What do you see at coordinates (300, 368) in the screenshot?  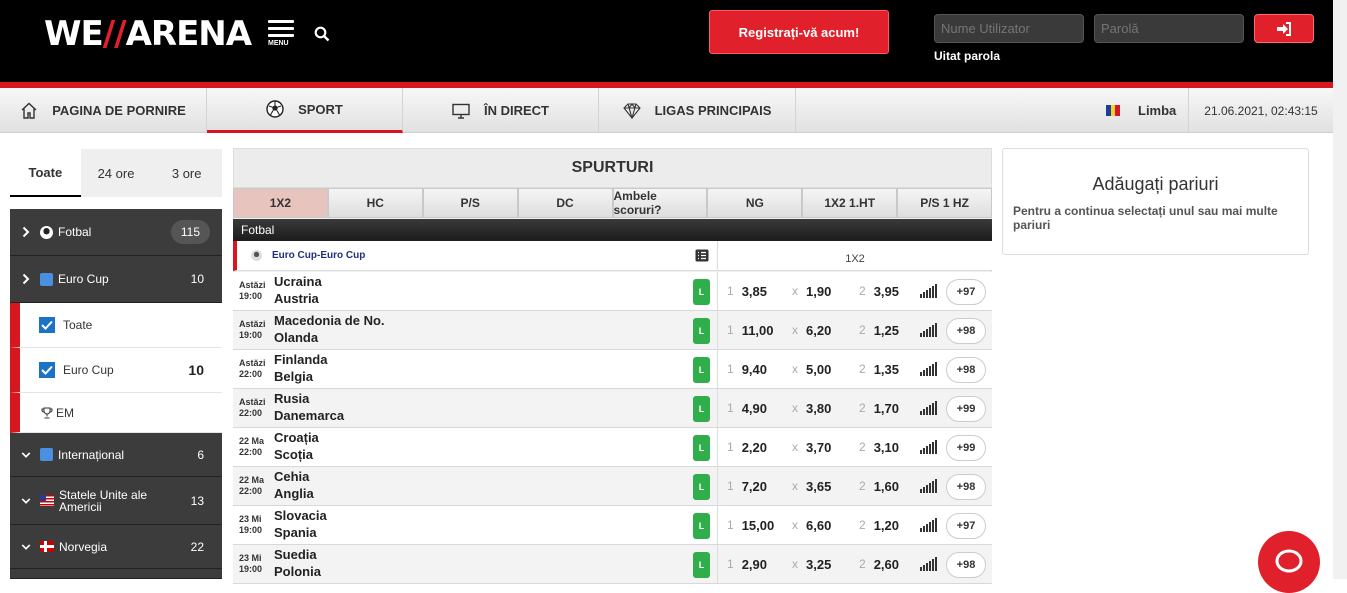 I see `match-teams: Finlanda Belgia` at bounding box center [300, 368].